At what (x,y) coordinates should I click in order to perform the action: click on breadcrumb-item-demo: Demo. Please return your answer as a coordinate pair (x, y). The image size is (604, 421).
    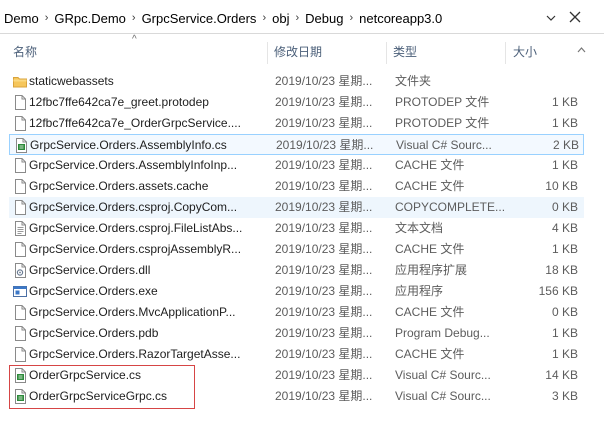
    Looking at the image, I should click on (21, 18).